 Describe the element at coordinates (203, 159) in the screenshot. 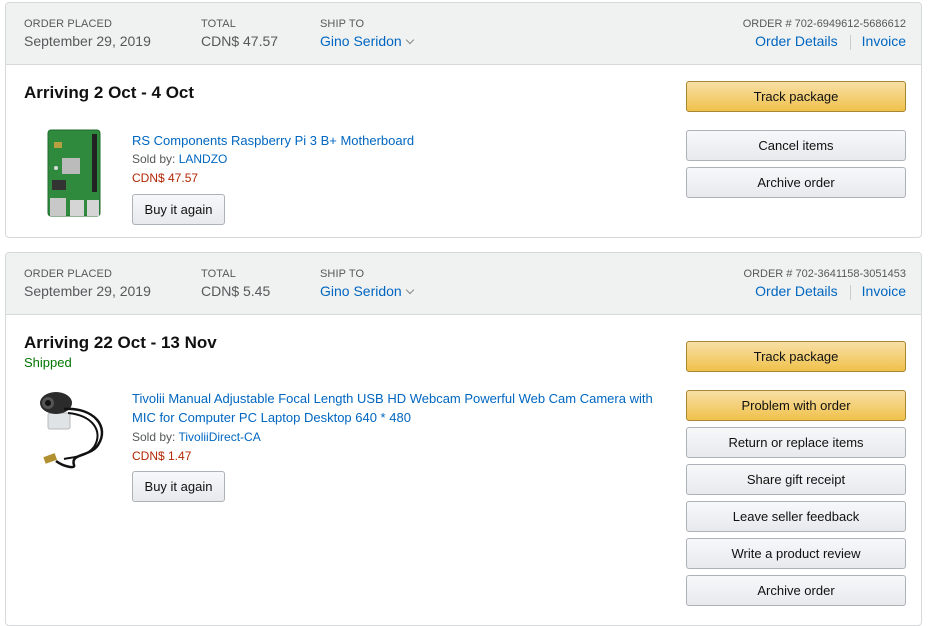

I see `seller-link: LANDZO` at that location.